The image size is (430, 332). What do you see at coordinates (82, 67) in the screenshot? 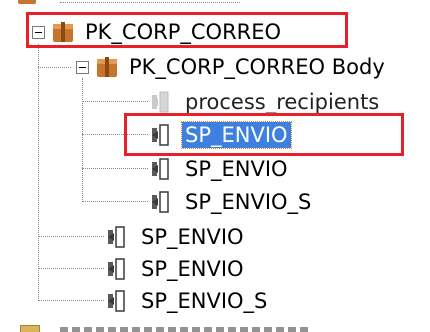
I see `collapse-toggle` at bounding box center [82, 67].